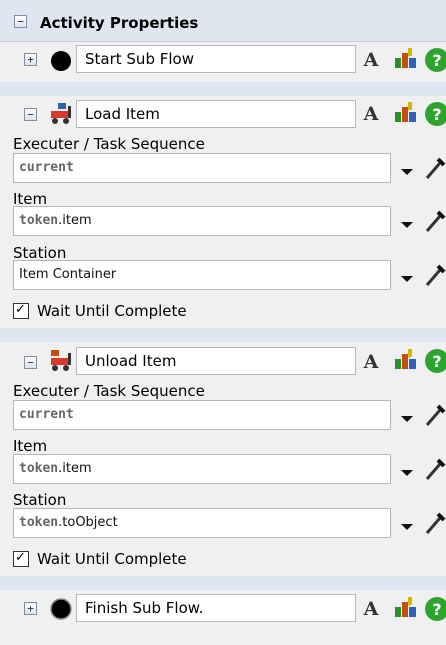 This screenshot has width=446, height=645. Describe the element at coordinates (30, 362) in the screenshot. I see `collapse-unload-button: −` at that location.